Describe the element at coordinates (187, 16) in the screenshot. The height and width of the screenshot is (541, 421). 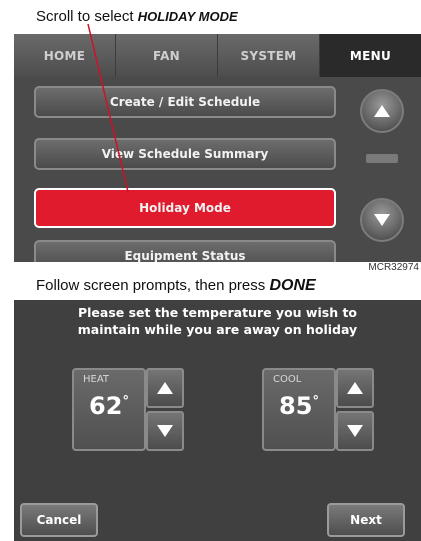
I see `caption-select-emphasis: HOLIDAY MODE` at that location.